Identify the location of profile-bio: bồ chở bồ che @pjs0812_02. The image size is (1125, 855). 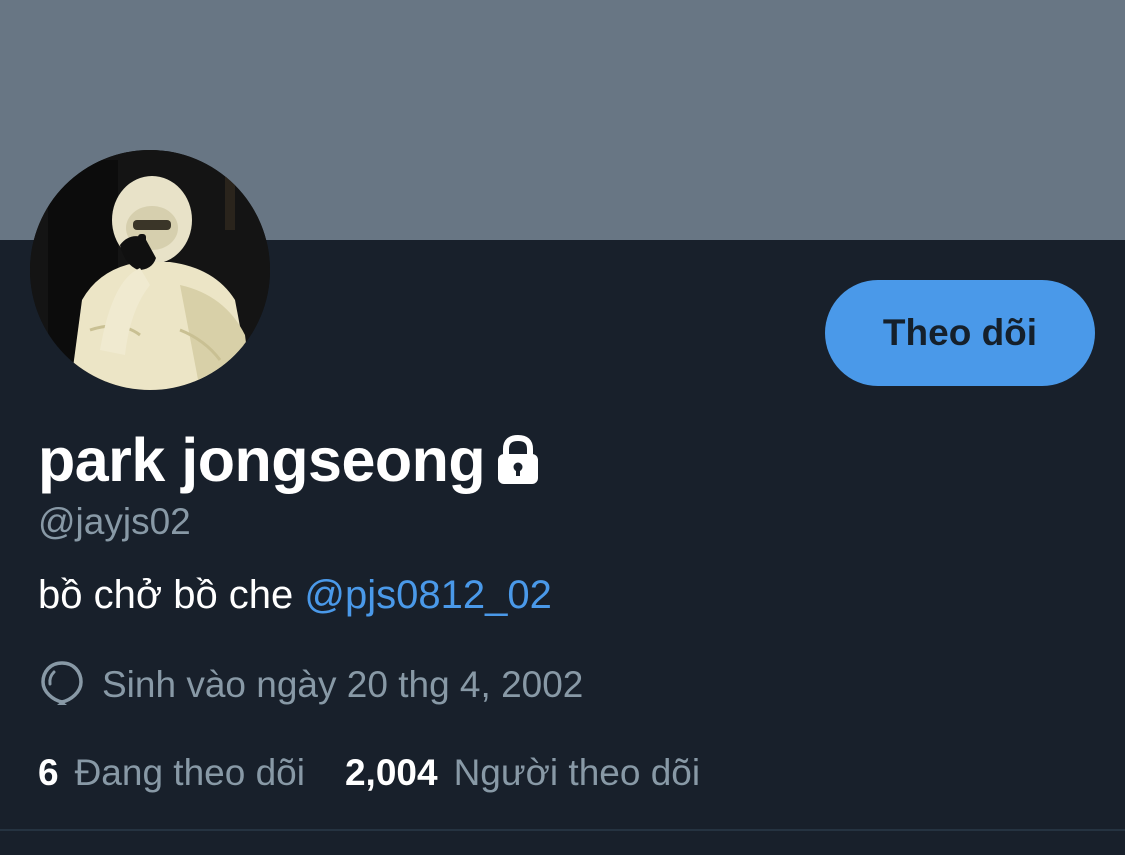
(295, 595).